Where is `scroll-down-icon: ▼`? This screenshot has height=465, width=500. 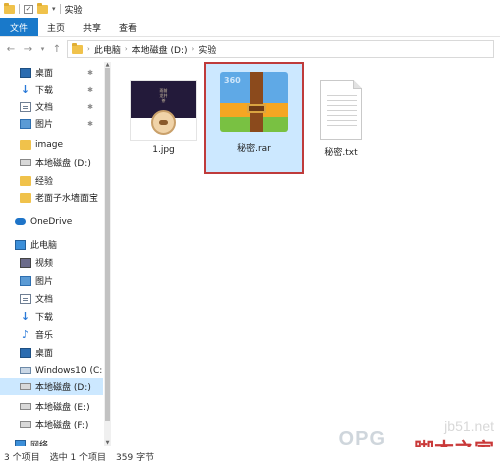
scroll-down-icon: ▼ is located at coordinates (107, 443).